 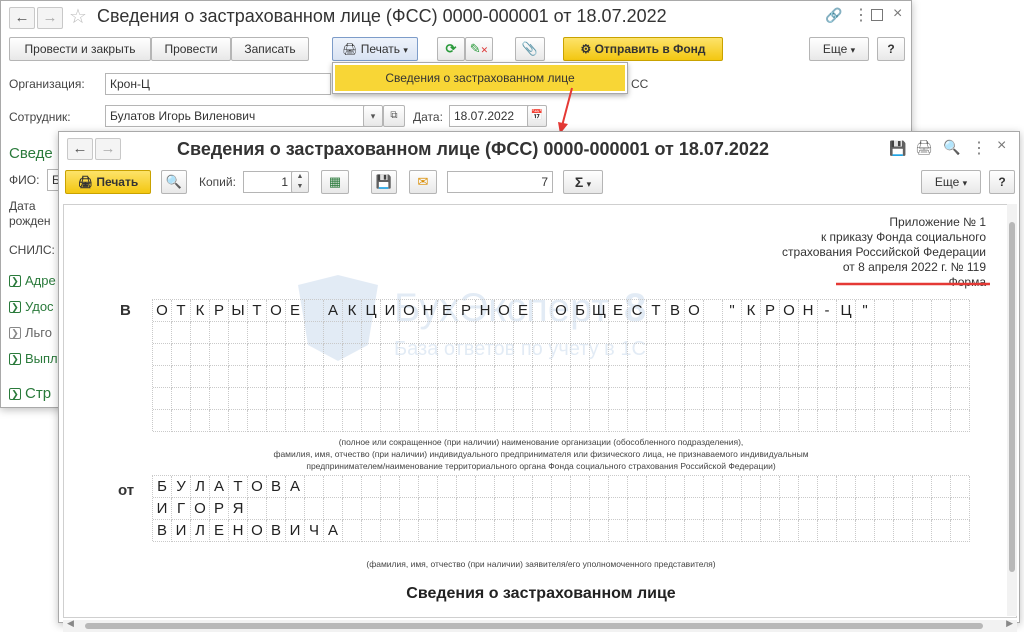 I want to click on help-button: ?, so click(x=891, y=49).